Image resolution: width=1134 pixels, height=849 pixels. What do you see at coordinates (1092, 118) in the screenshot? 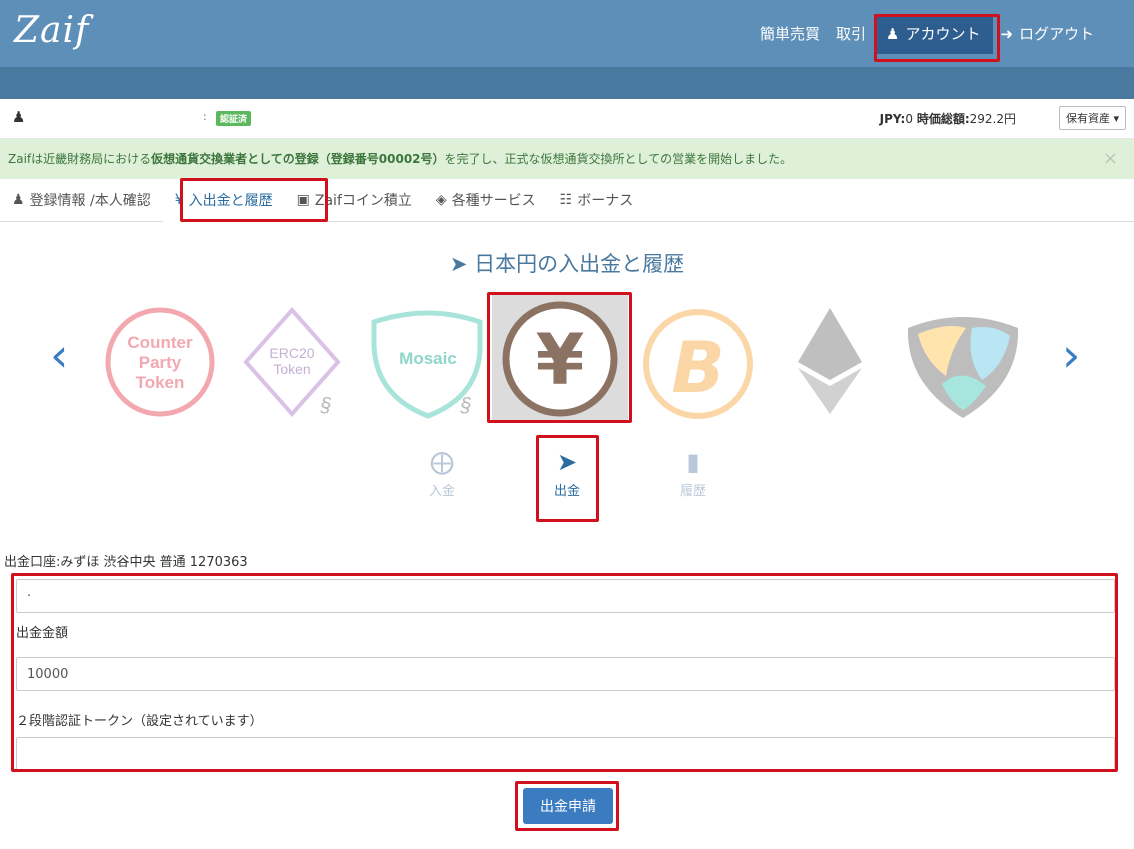
I see `holdings-dropdown: 保有資産 ▾` at bounding box center [1092, 118].